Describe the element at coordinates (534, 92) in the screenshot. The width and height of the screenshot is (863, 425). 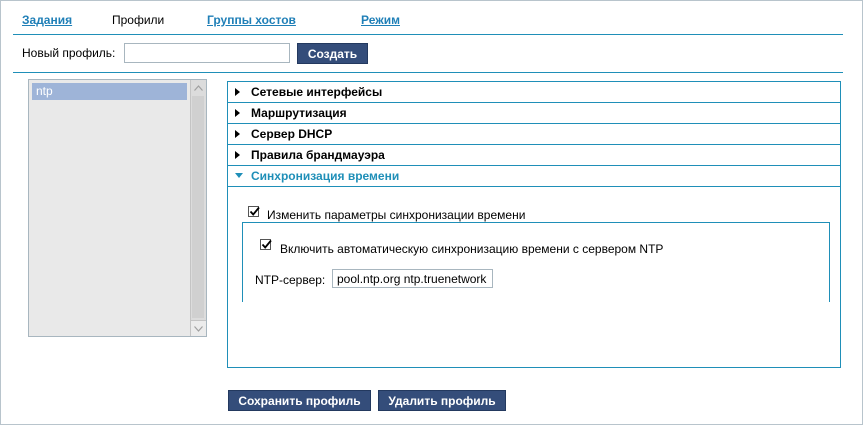
I see `section-network-interfaces: Сетевые интерфейсы` at that location.